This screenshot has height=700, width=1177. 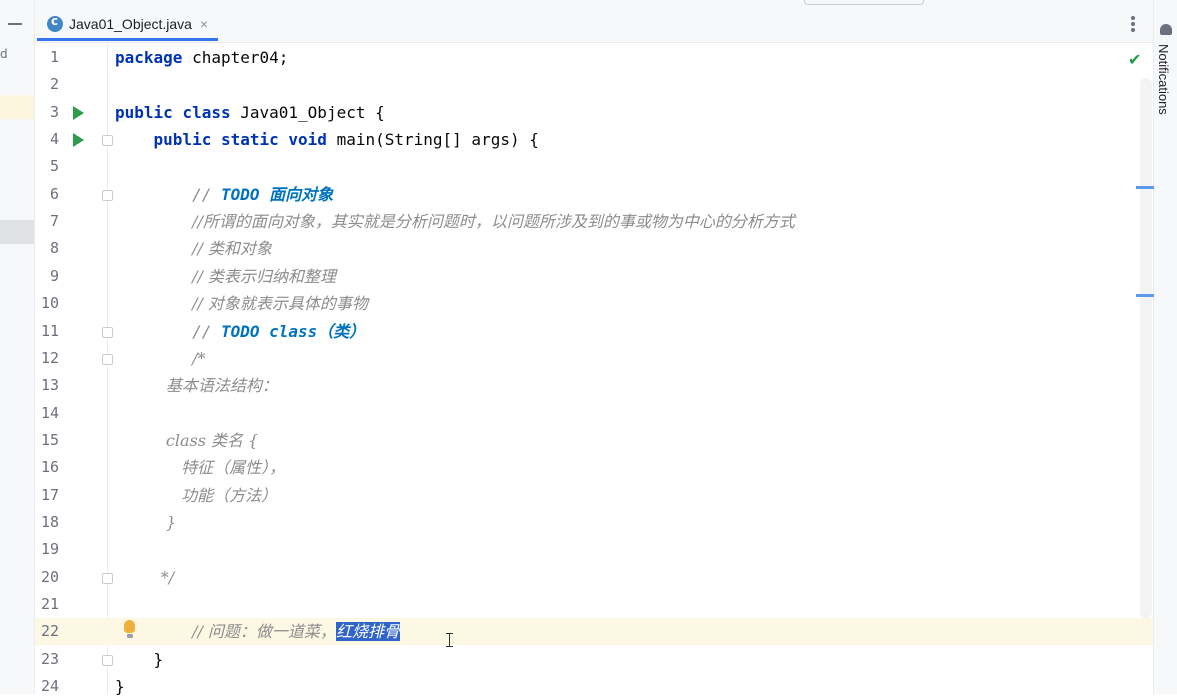 What do you see at coordinates (49, 631) in the screenshot?
I see `line-number: 22` at bounding box center [49, 631].